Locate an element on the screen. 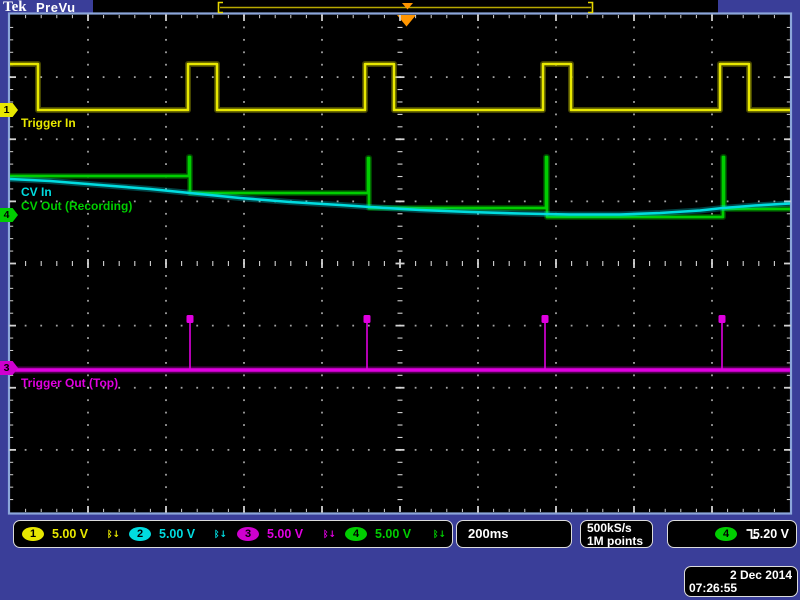 The image size is (800, 600). channel-2-scale: 5.00 V is located at coordinates (177, 534).